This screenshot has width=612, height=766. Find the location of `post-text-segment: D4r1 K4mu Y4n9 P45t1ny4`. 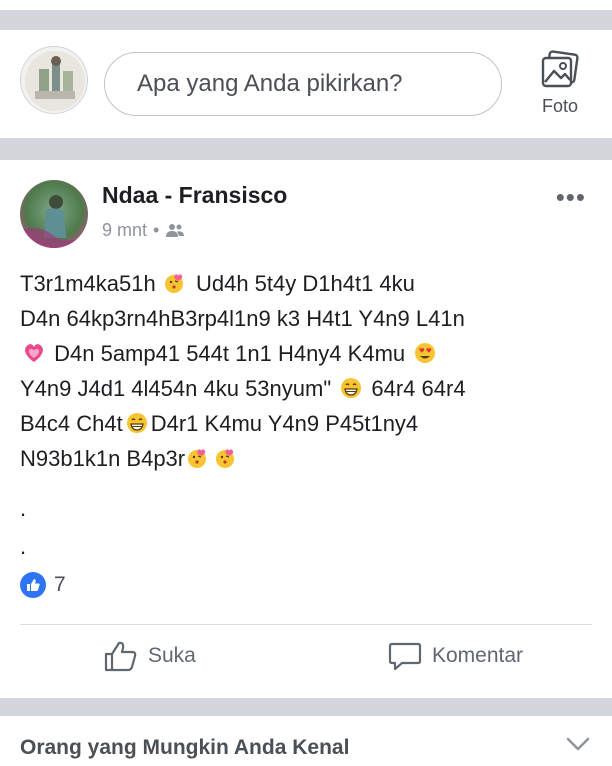

post-text-segment: D4r1 K4mu Y4n9 P45t1ny4 is located at coordinates (284, 423).